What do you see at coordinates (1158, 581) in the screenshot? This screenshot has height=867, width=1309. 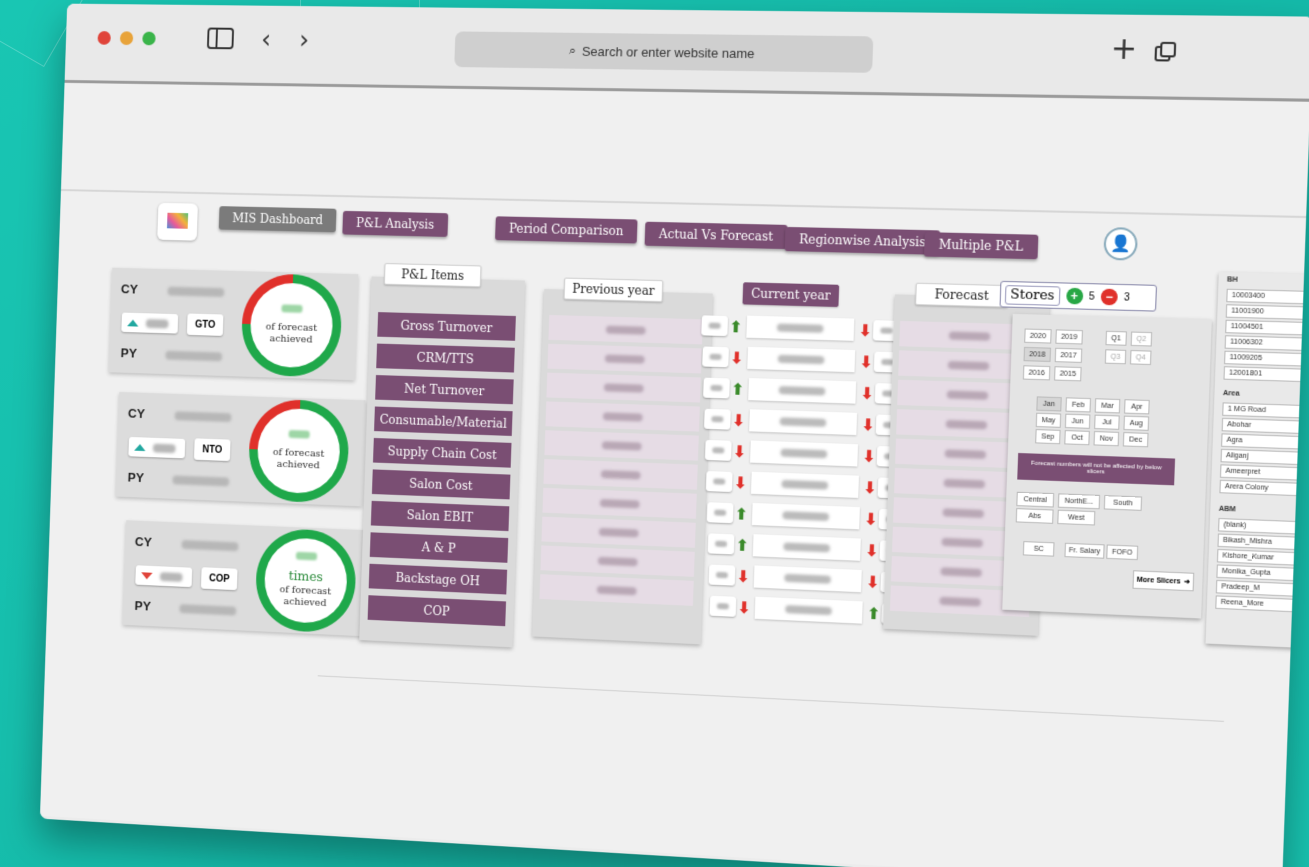 I see `more-slicers-label: More Slicers` at bounding box center [1158, 581].